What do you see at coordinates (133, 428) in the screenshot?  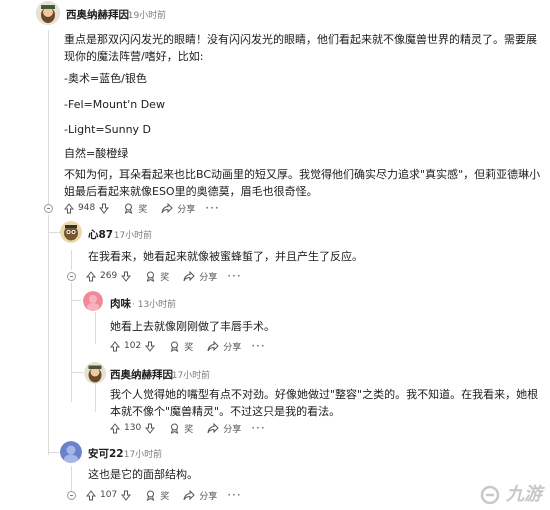 I see `vote-count: 130` at bounding box center [133, 428].